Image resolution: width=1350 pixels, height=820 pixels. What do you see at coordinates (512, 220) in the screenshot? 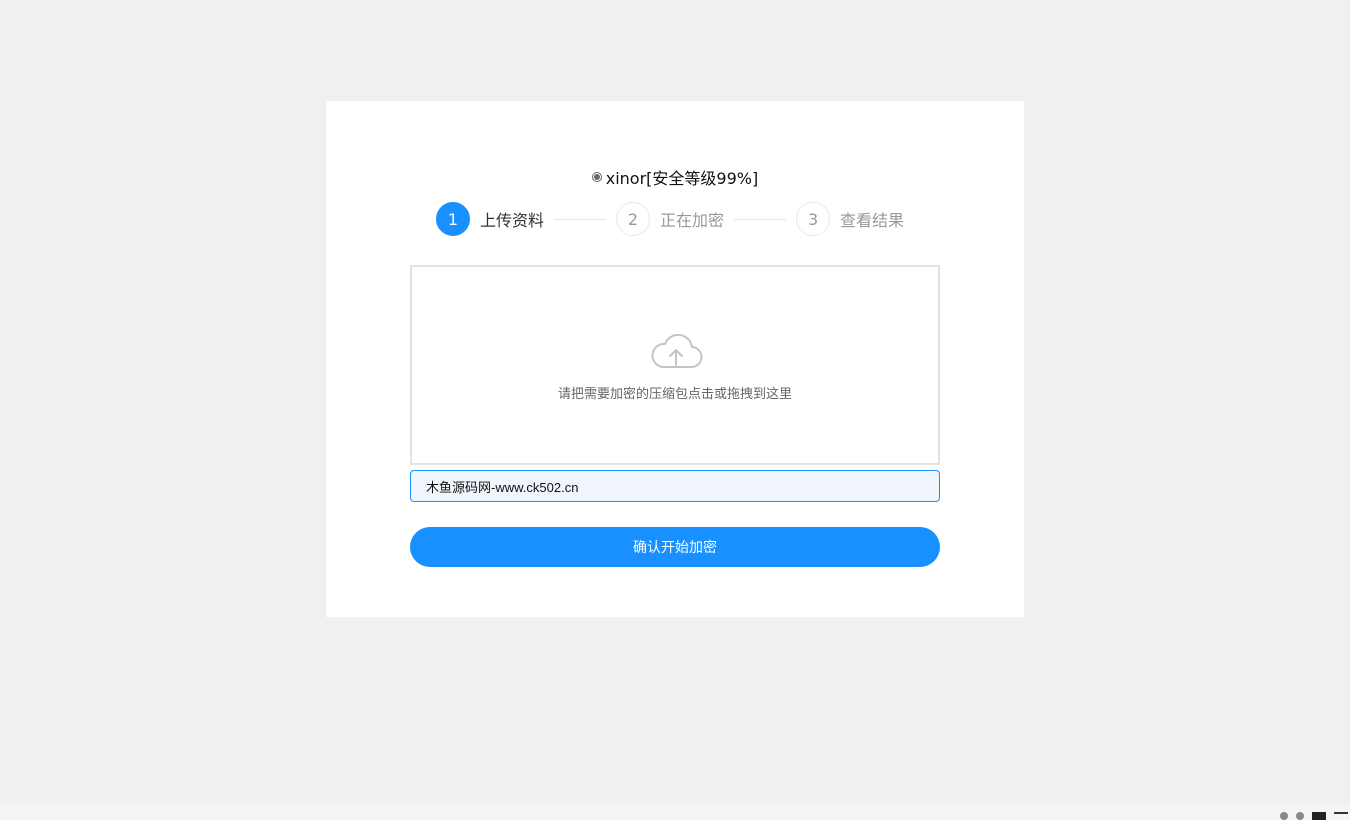
I see `step-label: 上传资料` at bounding box center [512, 220].